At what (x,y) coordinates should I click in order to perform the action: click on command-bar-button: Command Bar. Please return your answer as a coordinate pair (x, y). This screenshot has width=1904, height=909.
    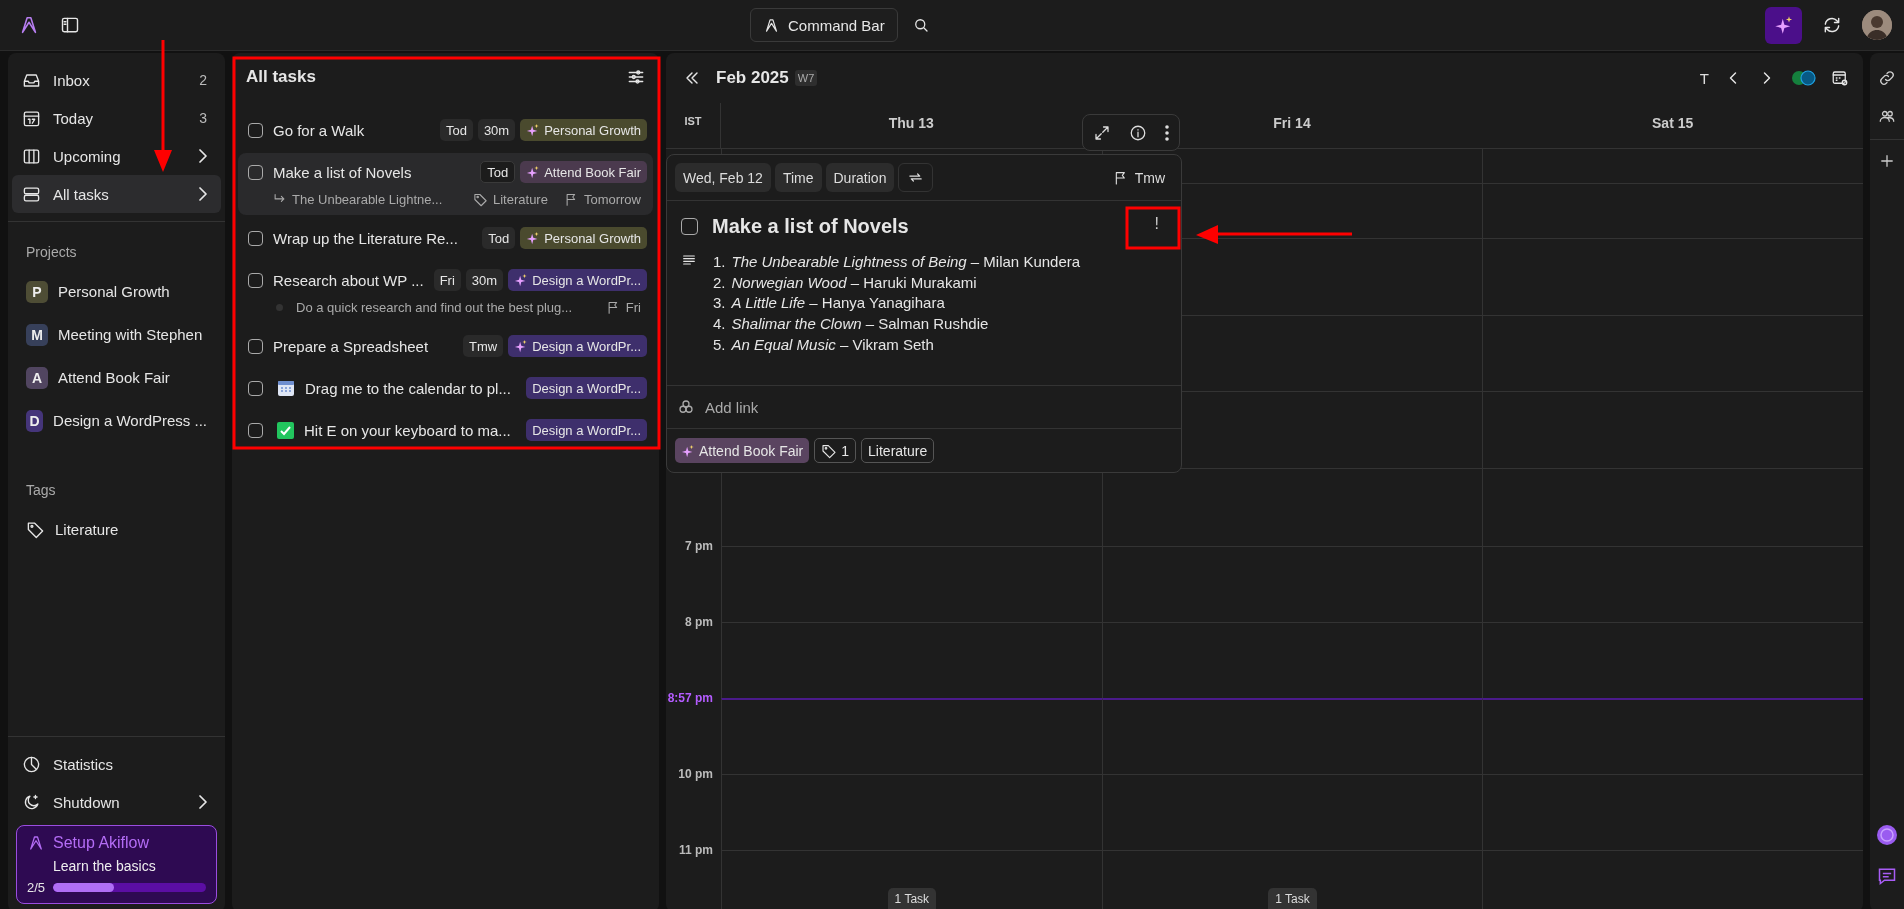
    Looking at the image, I should click on (824, 25).